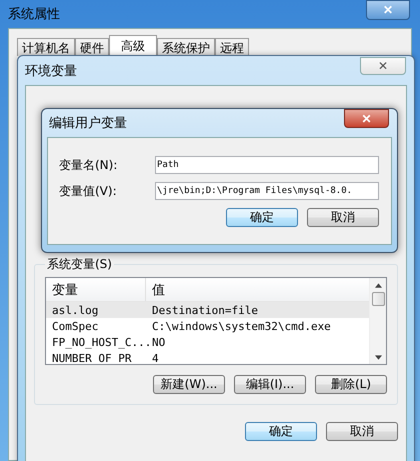  What do you see at coordinates (378, 285) in the screenshot?
I see `scroll-up-icon` at bounding box center [378, 285].